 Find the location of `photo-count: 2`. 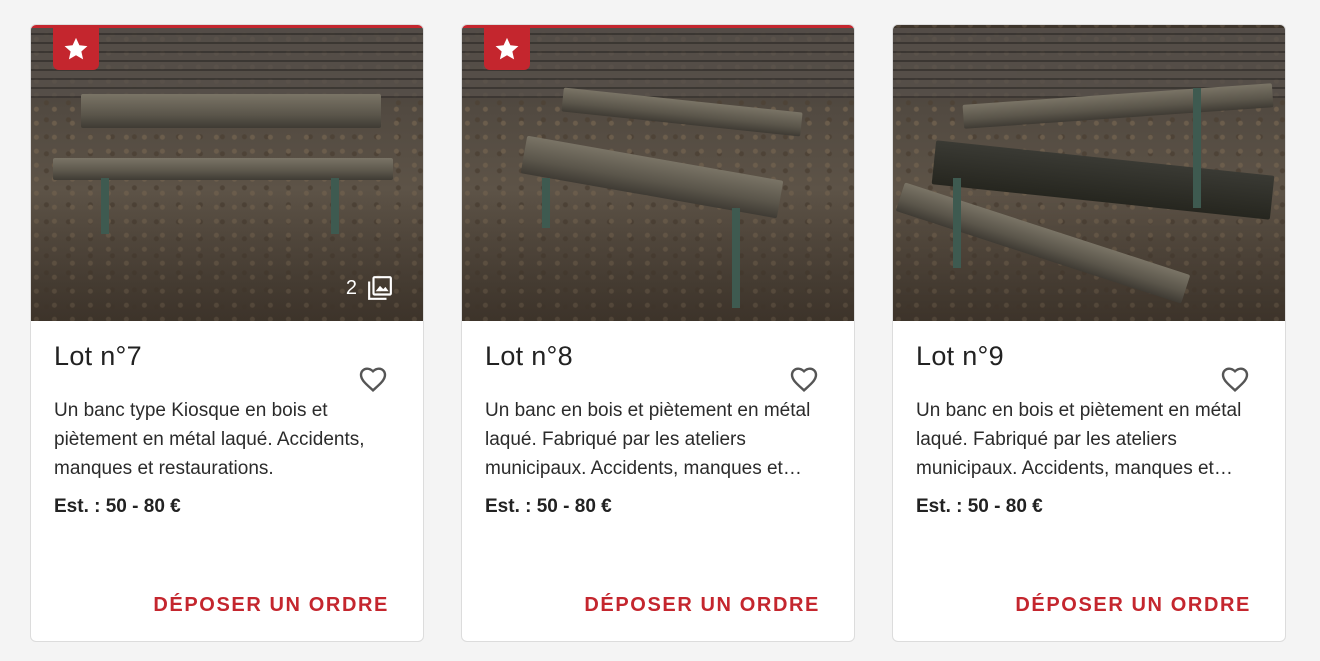

photo-count: 2 is located at coordinates (369, 288).